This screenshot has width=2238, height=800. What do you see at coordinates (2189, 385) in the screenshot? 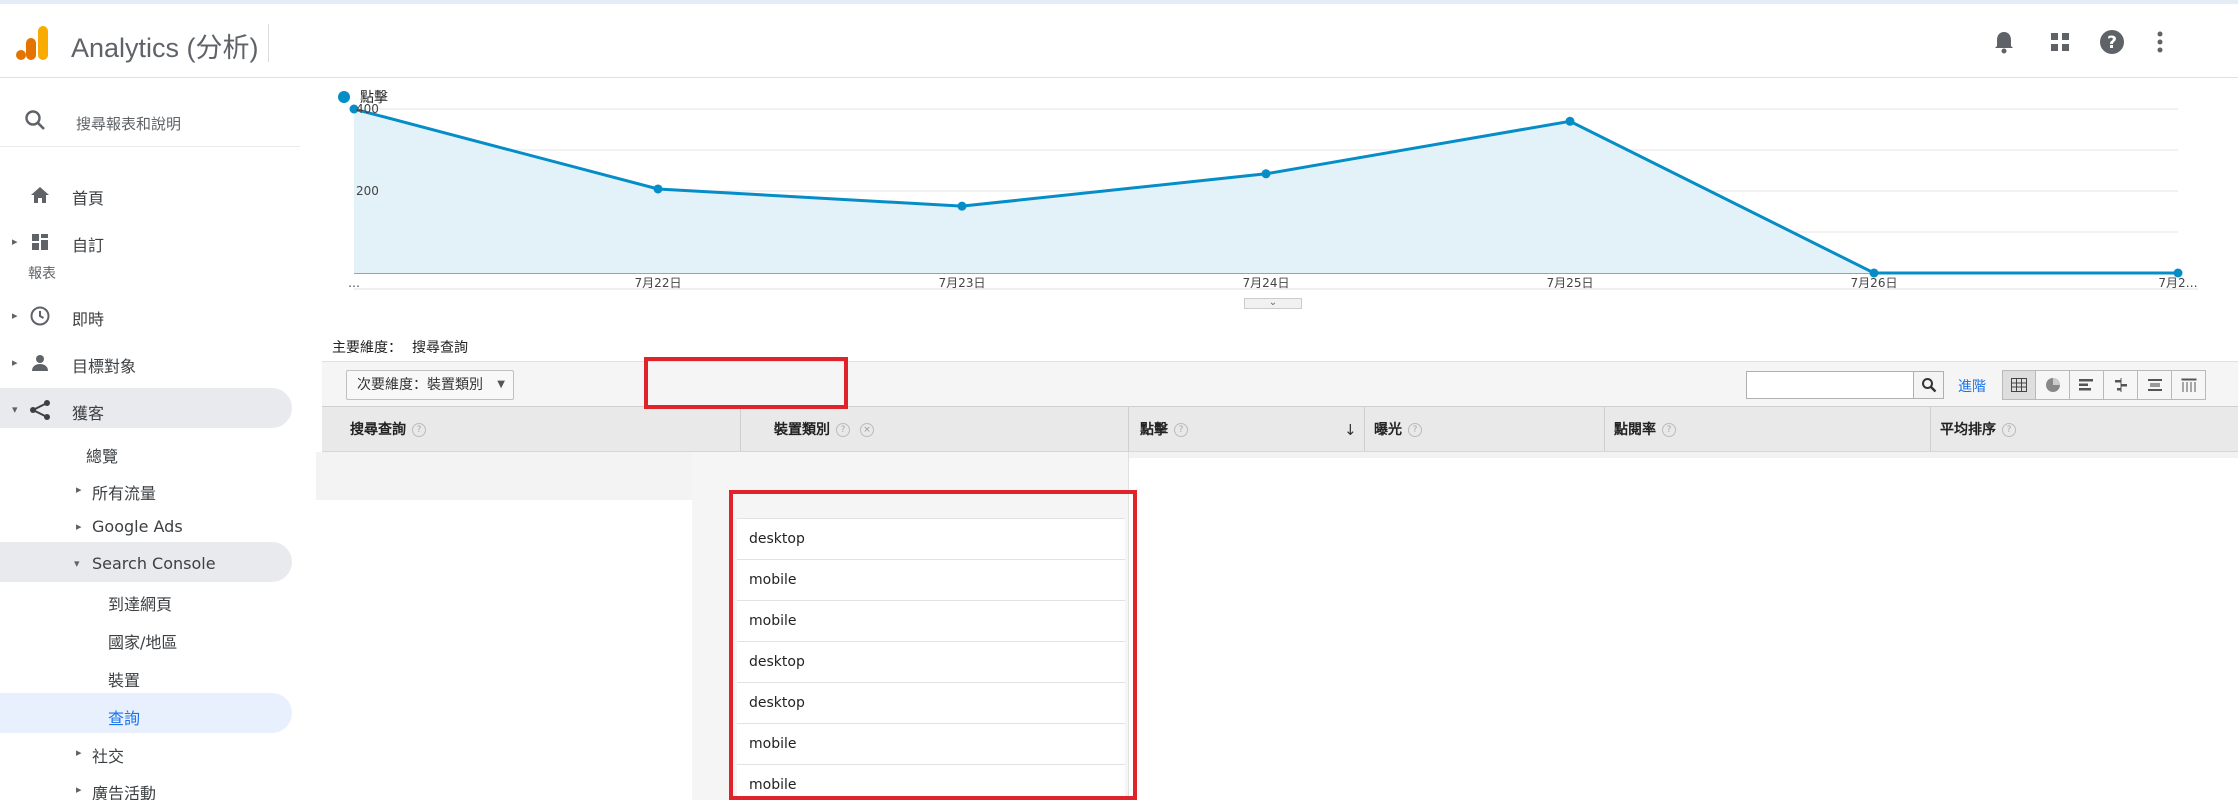
I see `pivot-view-icon` at bounding box center [2189, 385].